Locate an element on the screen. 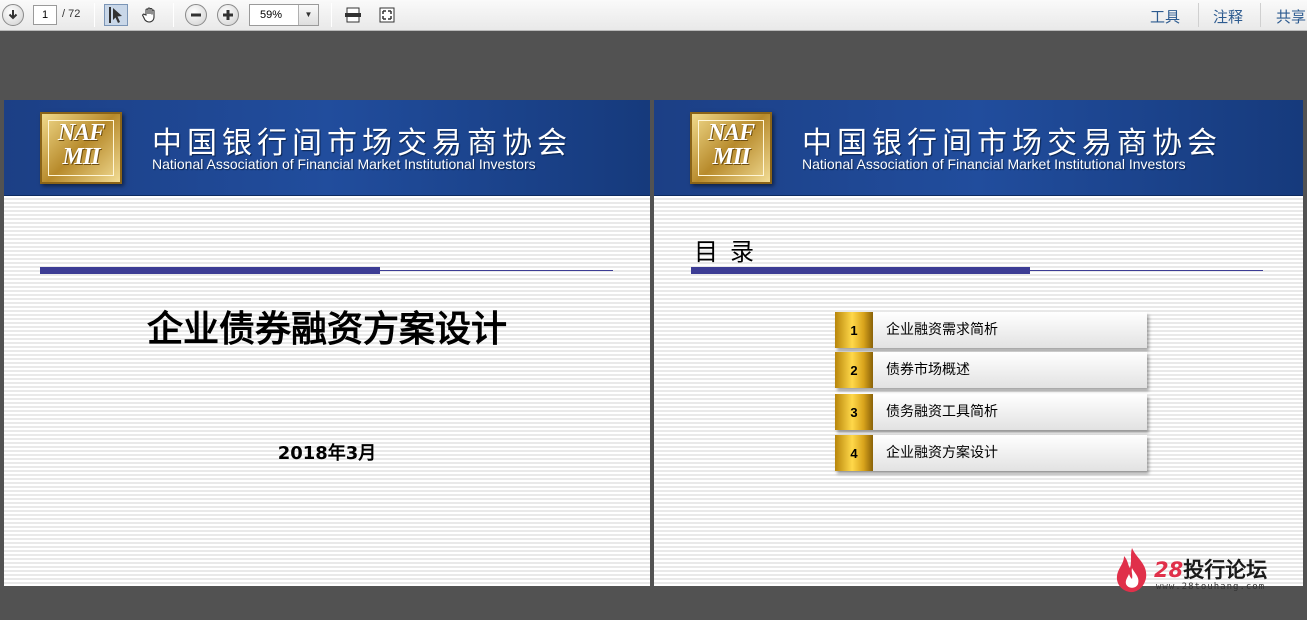 The width and height of the screenshot is (1307, 620). title-rule-thin is located at coordinates (496, 270).